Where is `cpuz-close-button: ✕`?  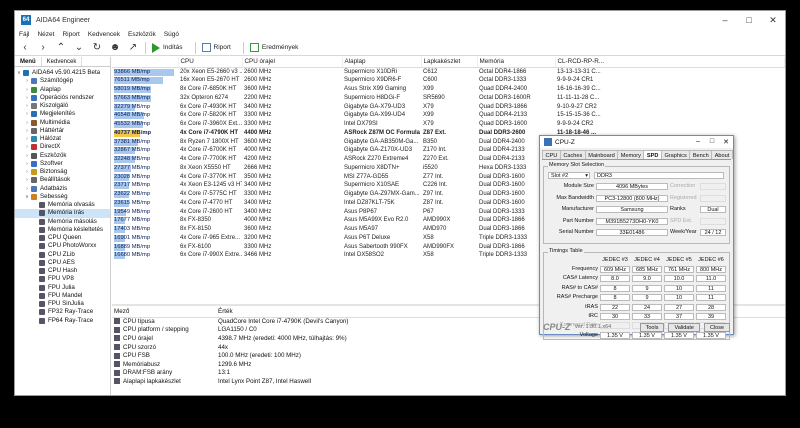 cpuz-close-button: ✕ is located at coordinates (726, 142).